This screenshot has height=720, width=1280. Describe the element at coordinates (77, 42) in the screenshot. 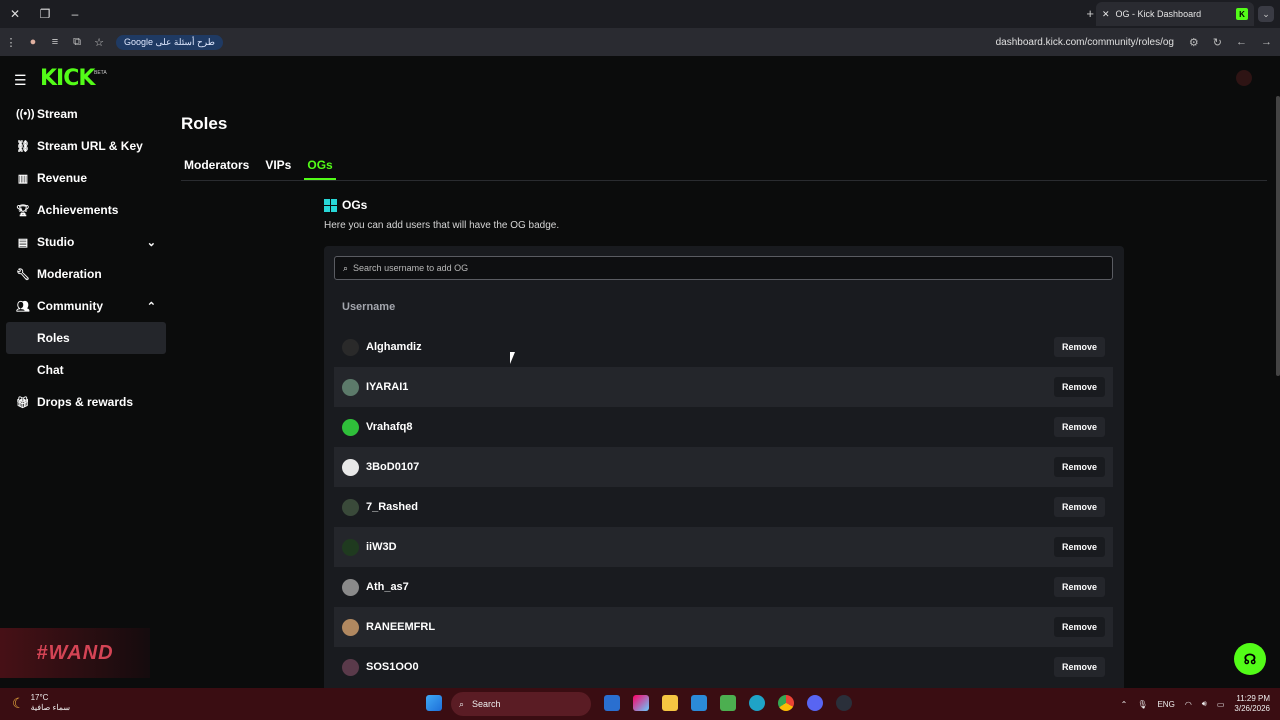

I see `extensions-icon: ⧉` at that location.